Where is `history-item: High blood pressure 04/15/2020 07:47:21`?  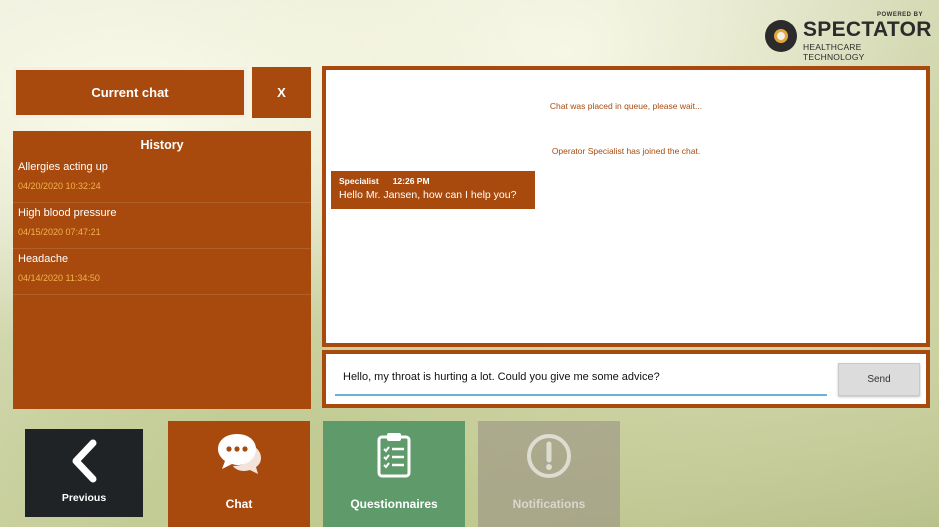 history-item: High blood pressure 04/15/2020 07:47:21 is located at coordinates (162, 226).